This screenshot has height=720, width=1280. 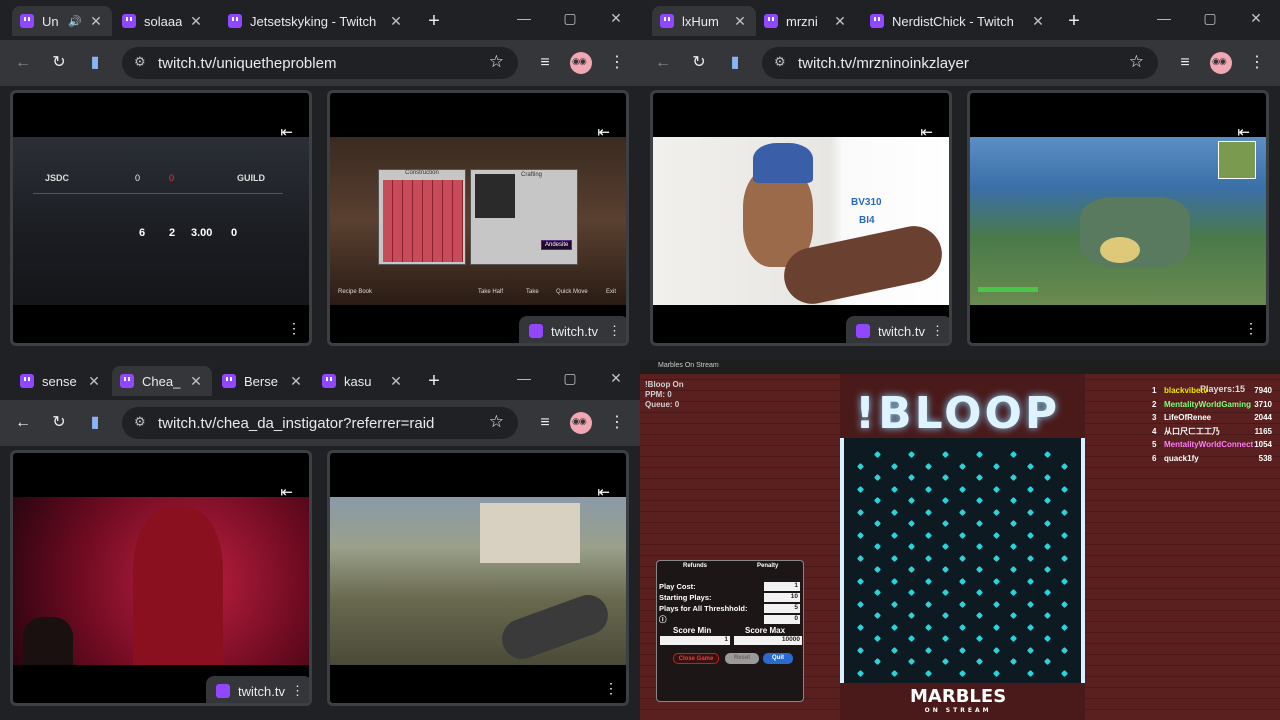 I want to click on stream-player-3: BV310 BI4 ⇤ twitch.tv ⋮, so click(x=801, y=218).